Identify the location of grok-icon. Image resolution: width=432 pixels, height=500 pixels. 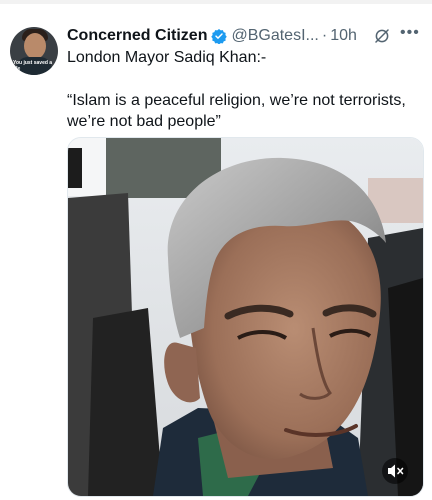
(382, 36).